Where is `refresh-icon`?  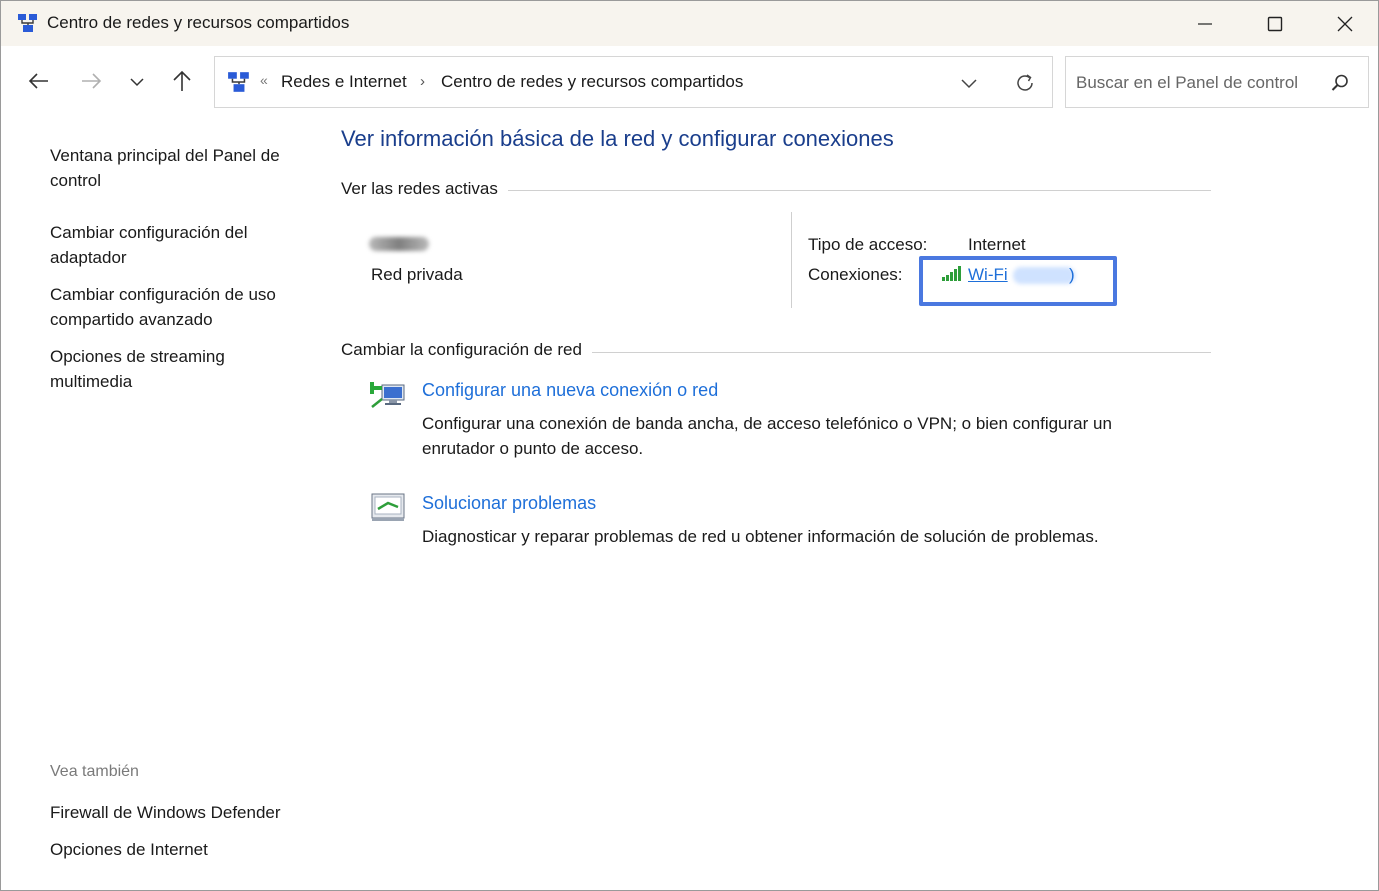
refresh-icon is located at coordinates (1025, 83).